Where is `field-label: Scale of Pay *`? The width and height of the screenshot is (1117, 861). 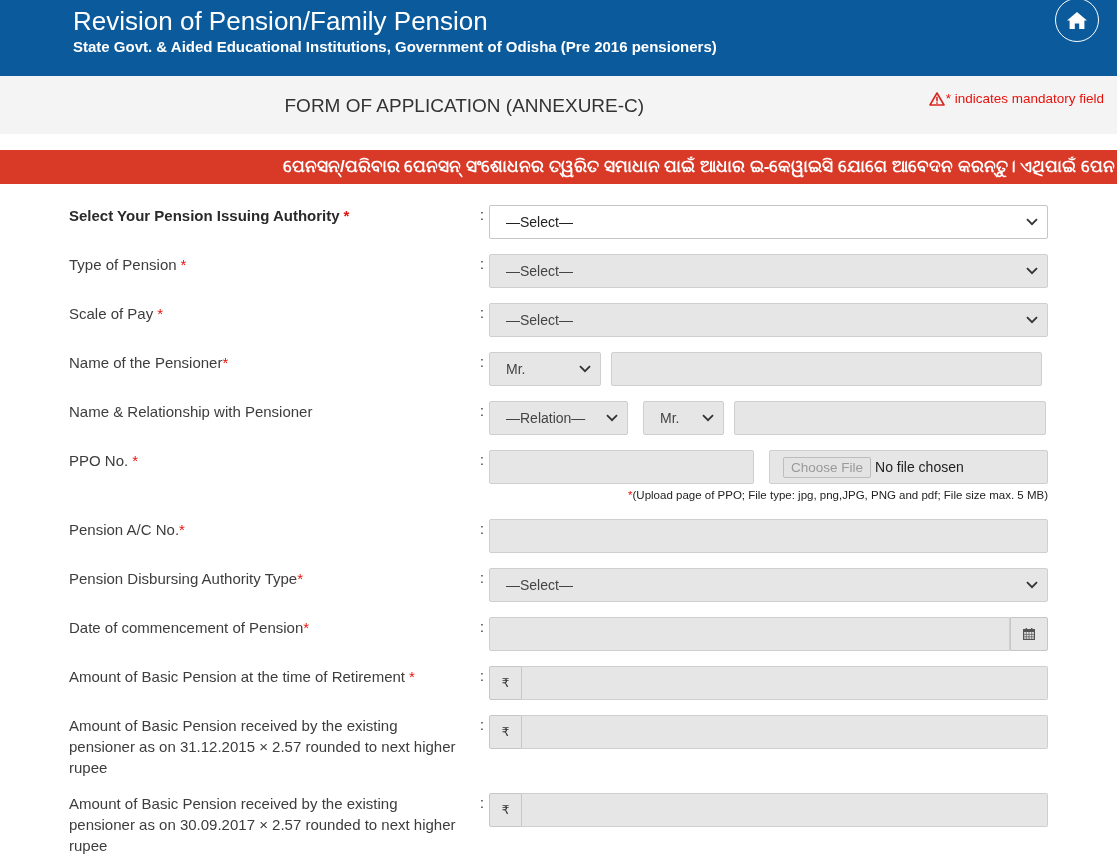 field-label: Scale of Pay * is located at coordinates (116, 314).